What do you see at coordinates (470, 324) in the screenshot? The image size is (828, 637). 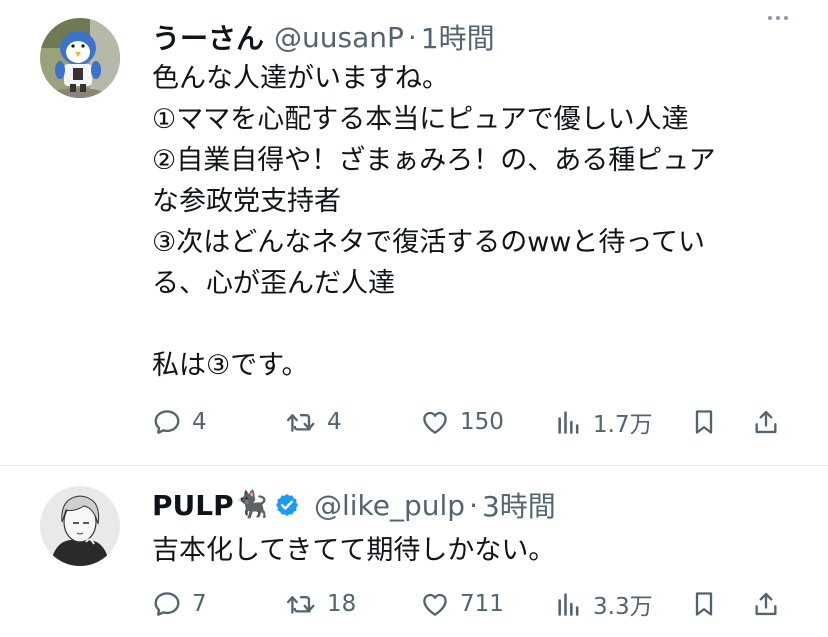 I see `tweet-text-line` at bounding box center [470, 324].